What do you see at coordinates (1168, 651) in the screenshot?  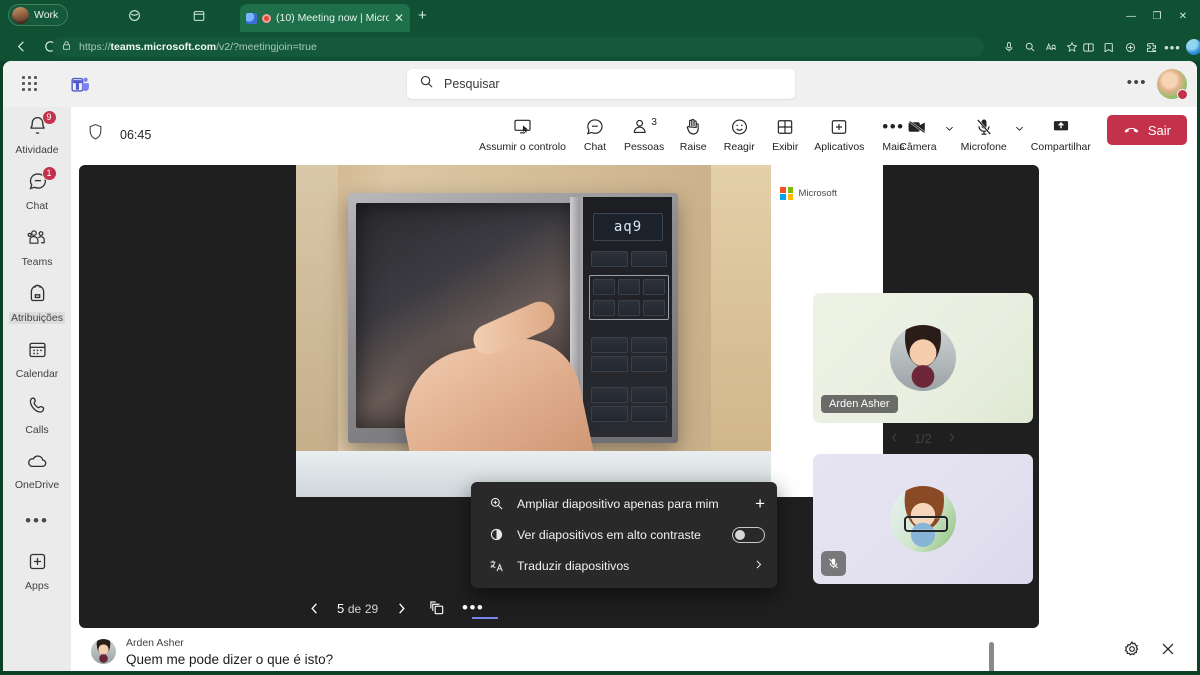 I see `close-icon` at bounding box center [1168, 651].